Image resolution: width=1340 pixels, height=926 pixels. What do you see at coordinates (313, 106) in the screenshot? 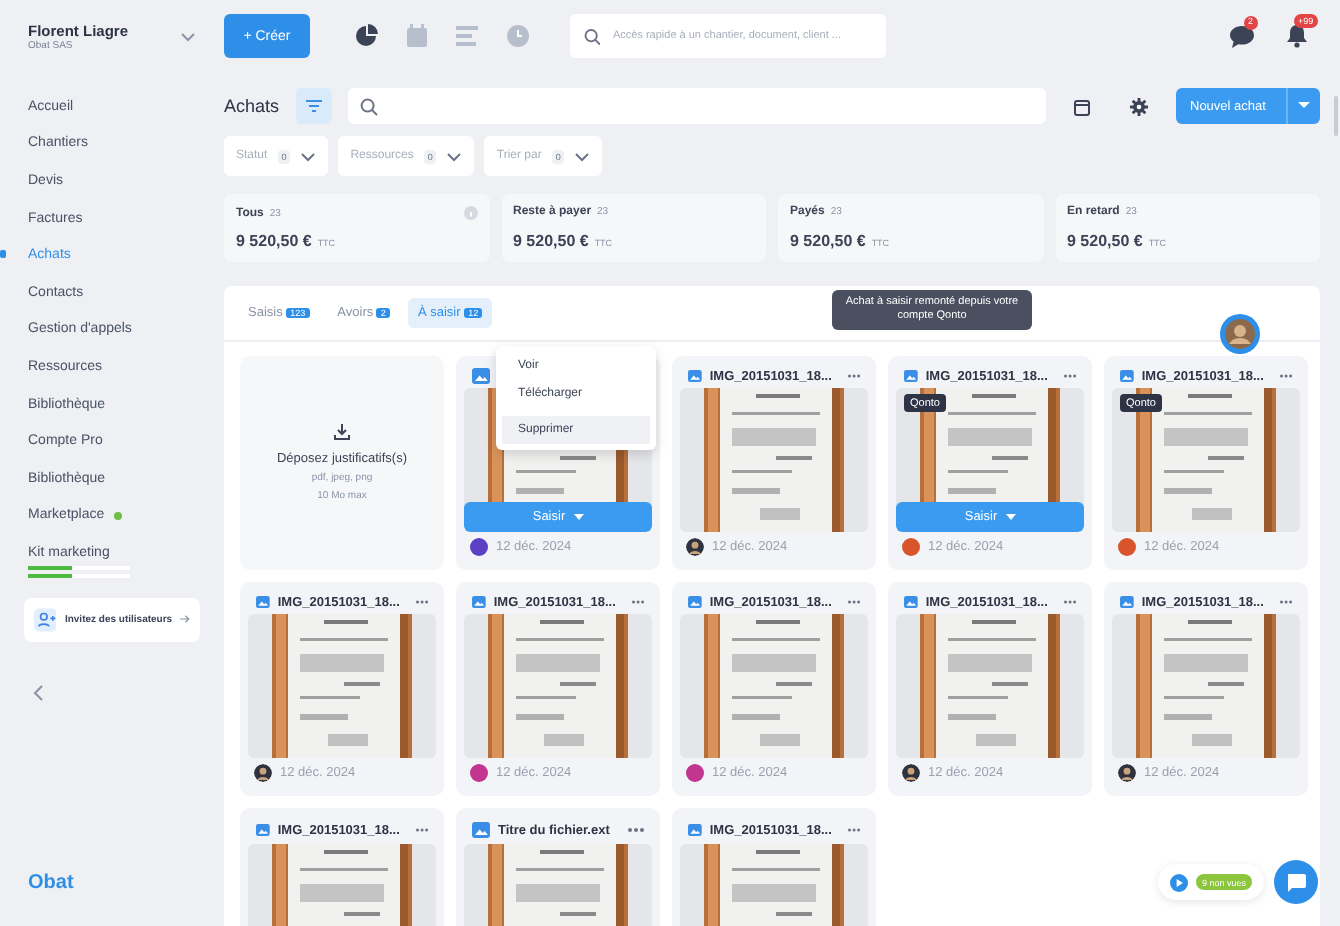
I see `filter-icon` at bounding box center [313, 106].